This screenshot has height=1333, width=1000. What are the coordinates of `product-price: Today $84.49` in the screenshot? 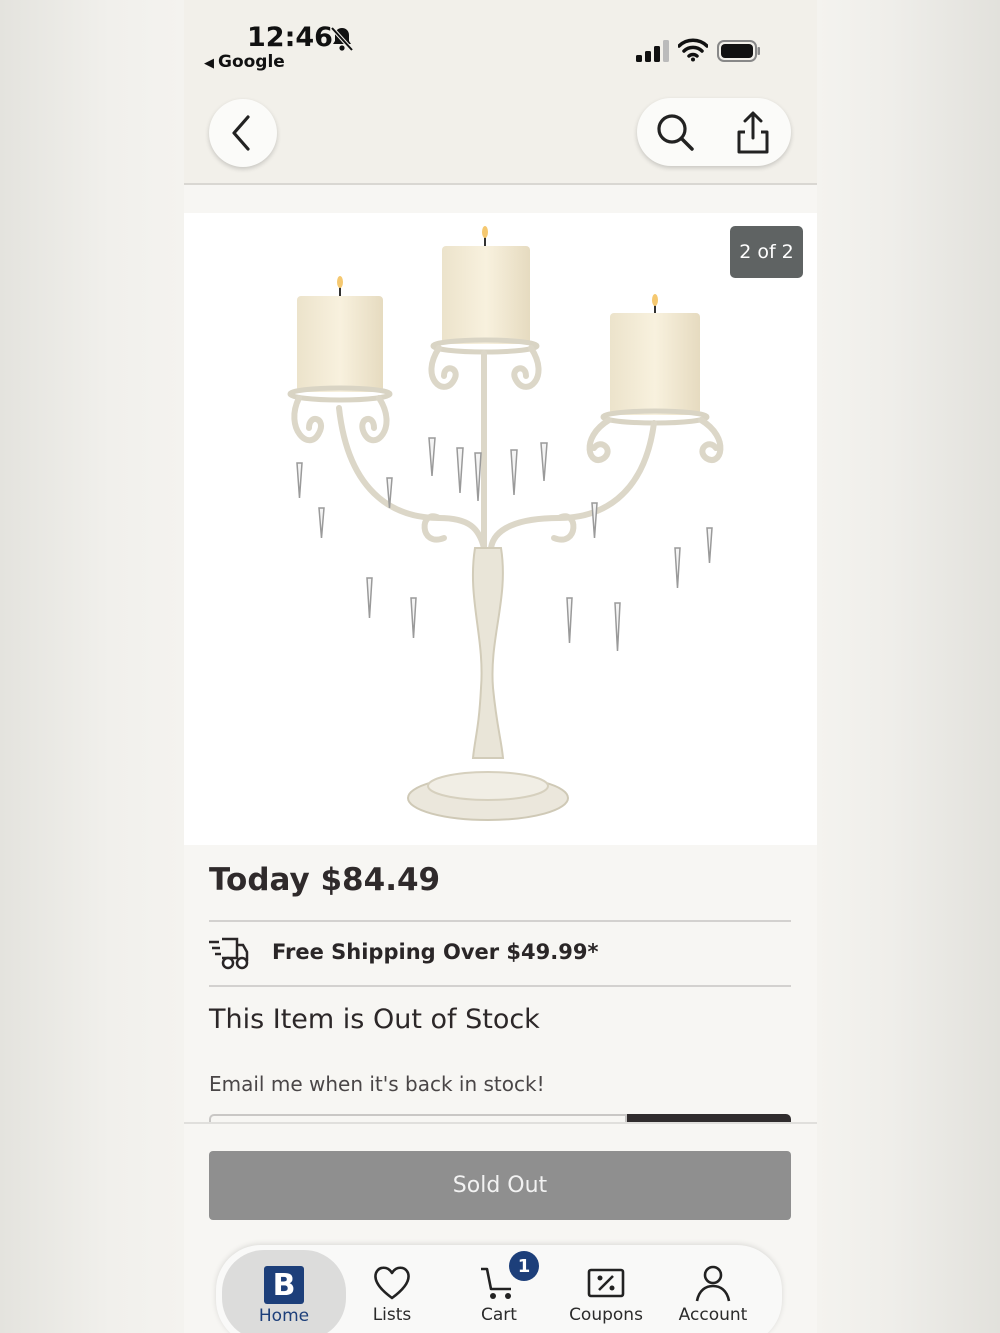 It's located at (325, 880).